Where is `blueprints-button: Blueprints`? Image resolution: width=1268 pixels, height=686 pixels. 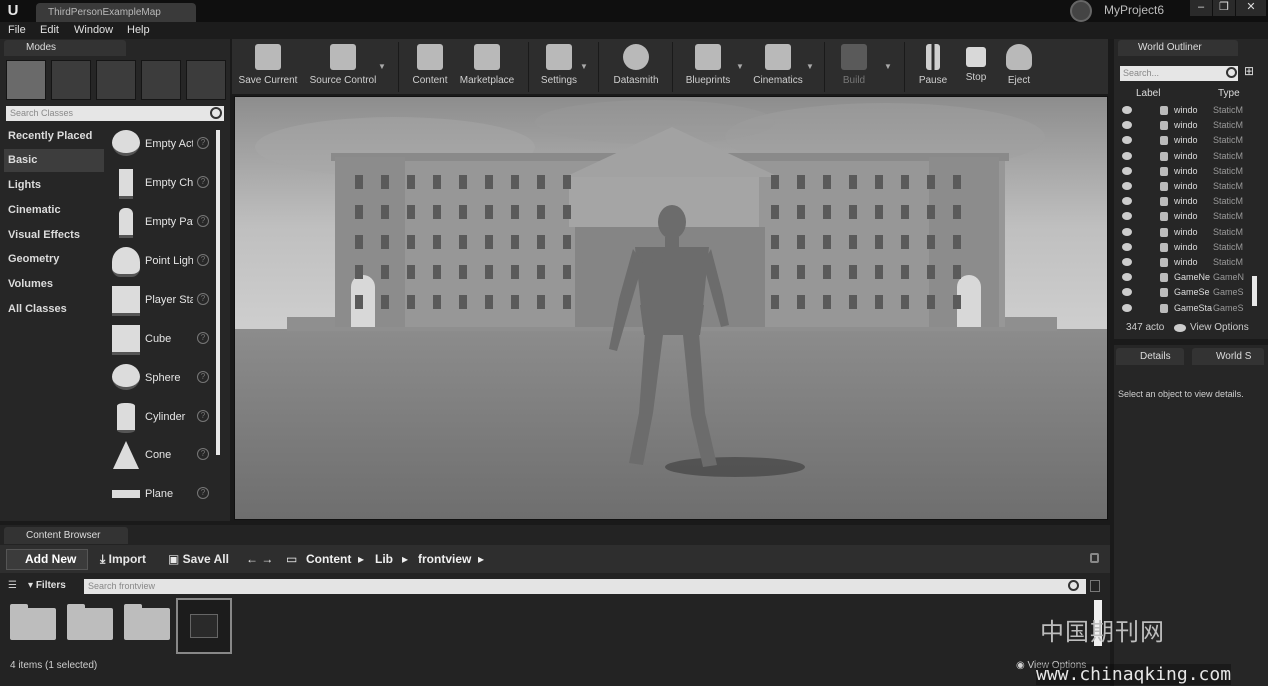 blueprints-button: Blueprints is located at coordinates (708, 67).